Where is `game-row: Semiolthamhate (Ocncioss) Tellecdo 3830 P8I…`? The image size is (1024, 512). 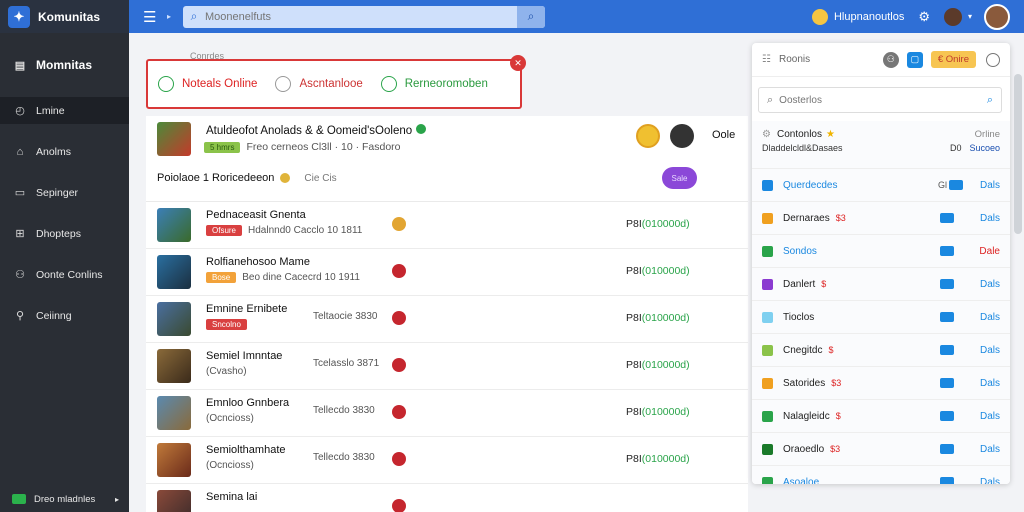 game-row: Semiolthamhate (Ocncioss) Tellecdo 3830 P8I… is located at coordinates (447, 460).